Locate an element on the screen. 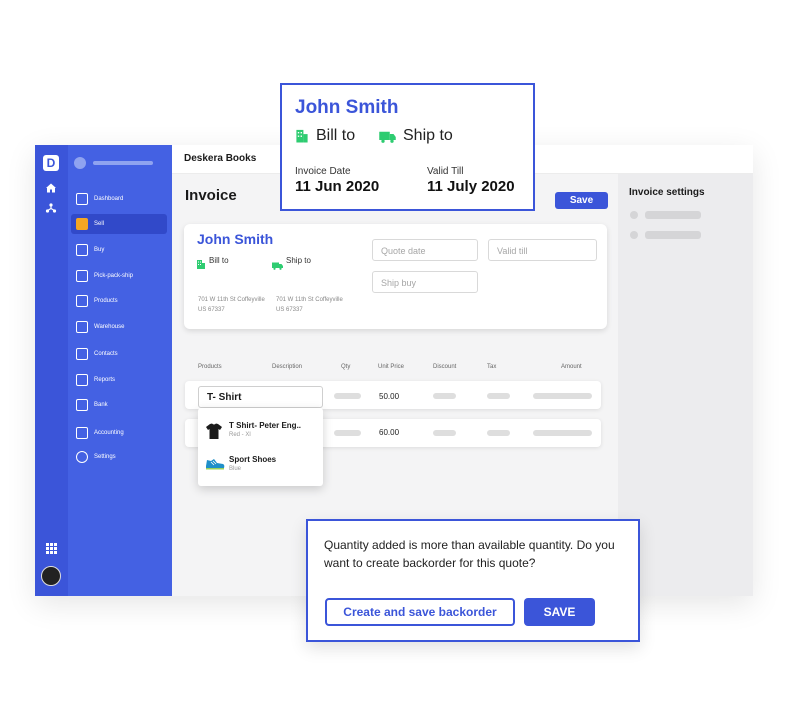  sidebar-item-label: Sell is located at coordinates (99, 224).